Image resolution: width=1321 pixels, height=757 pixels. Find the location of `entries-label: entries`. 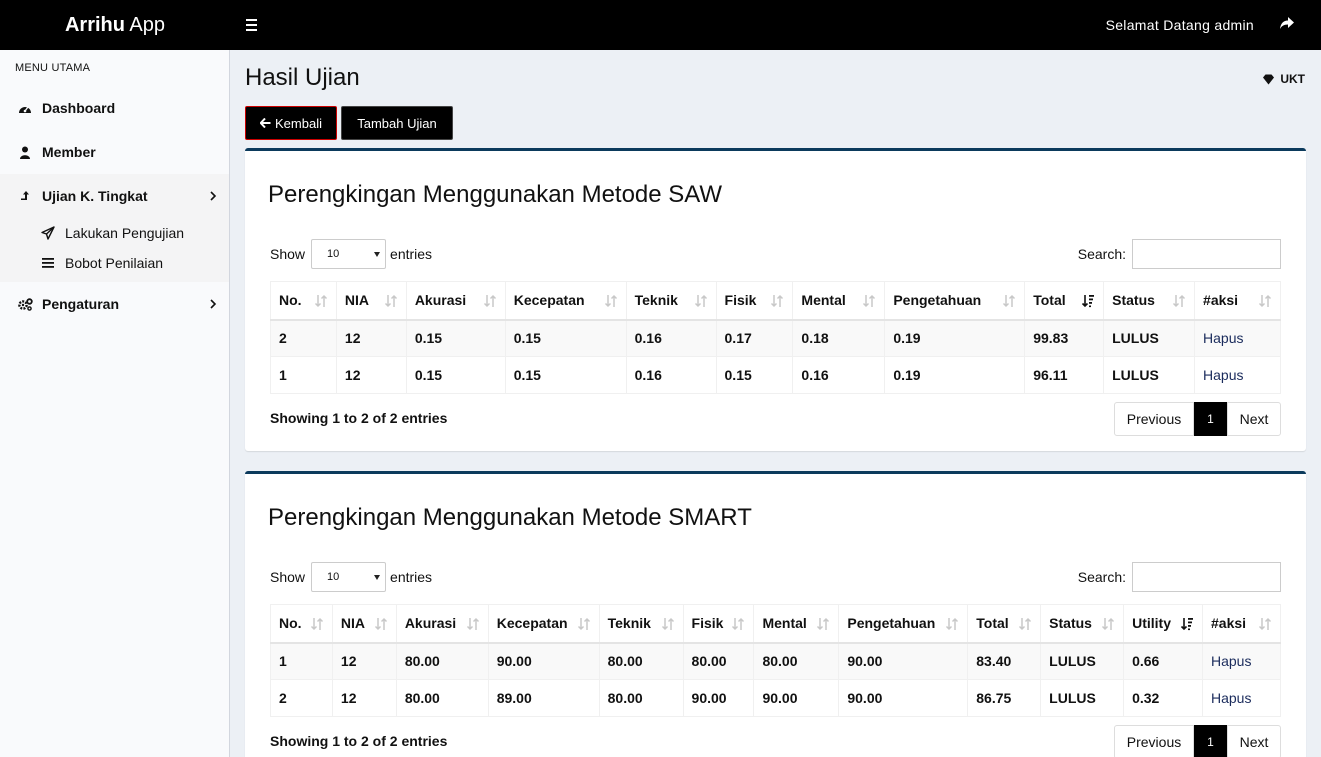

entries-label: entries is located at coordinates (411, 577).